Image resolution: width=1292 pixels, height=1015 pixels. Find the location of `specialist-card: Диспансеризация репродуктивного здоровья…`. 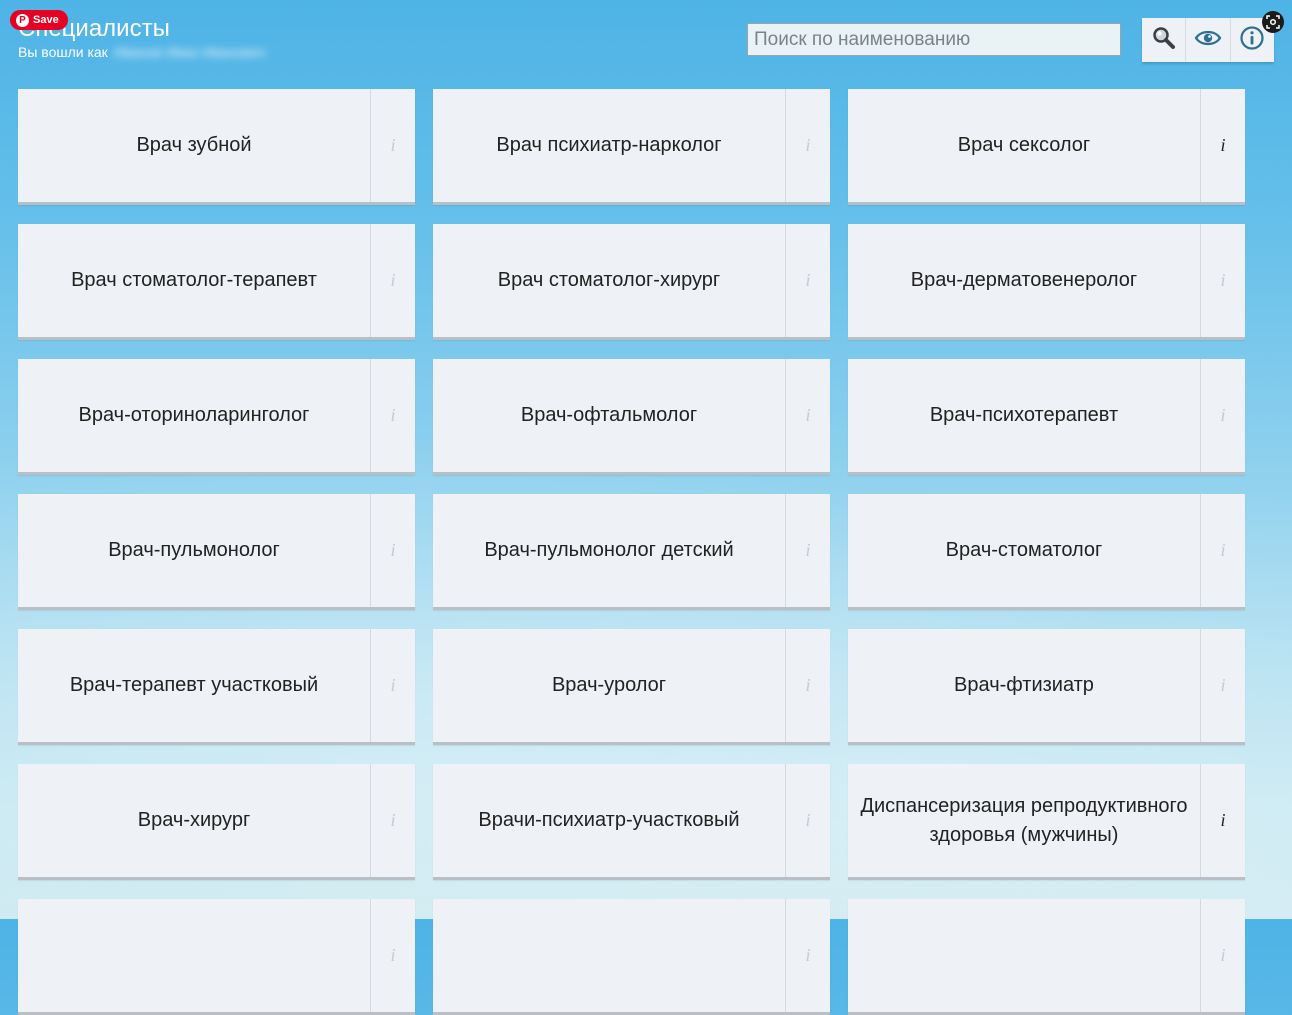

specialist-card: Диспансеризация репродуктивного здоровья… is located at coordinates (1046, 822).